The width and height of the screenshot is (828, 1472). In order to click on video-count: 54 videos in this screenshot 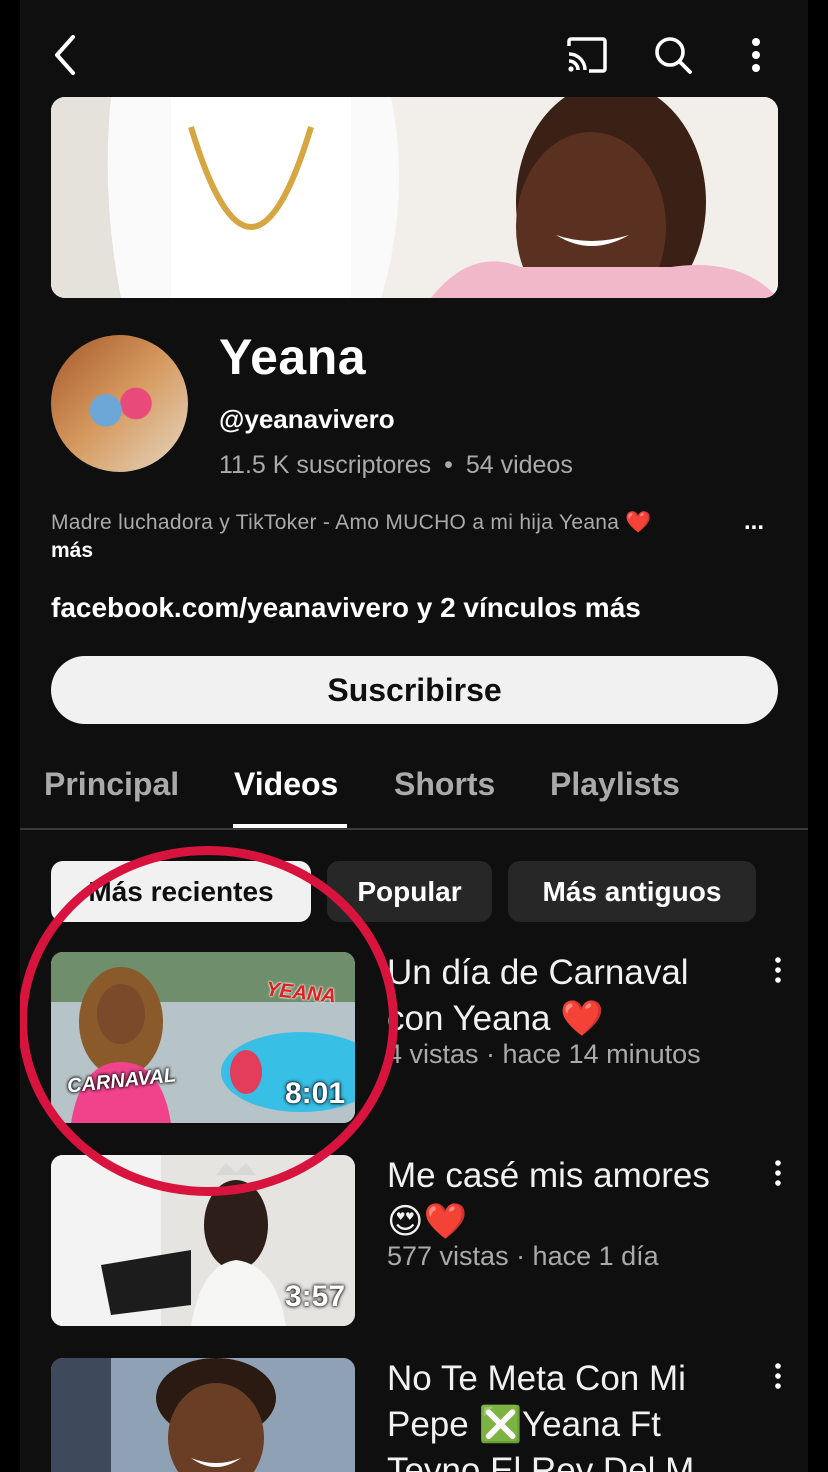, I will do `click(519, 465)`.